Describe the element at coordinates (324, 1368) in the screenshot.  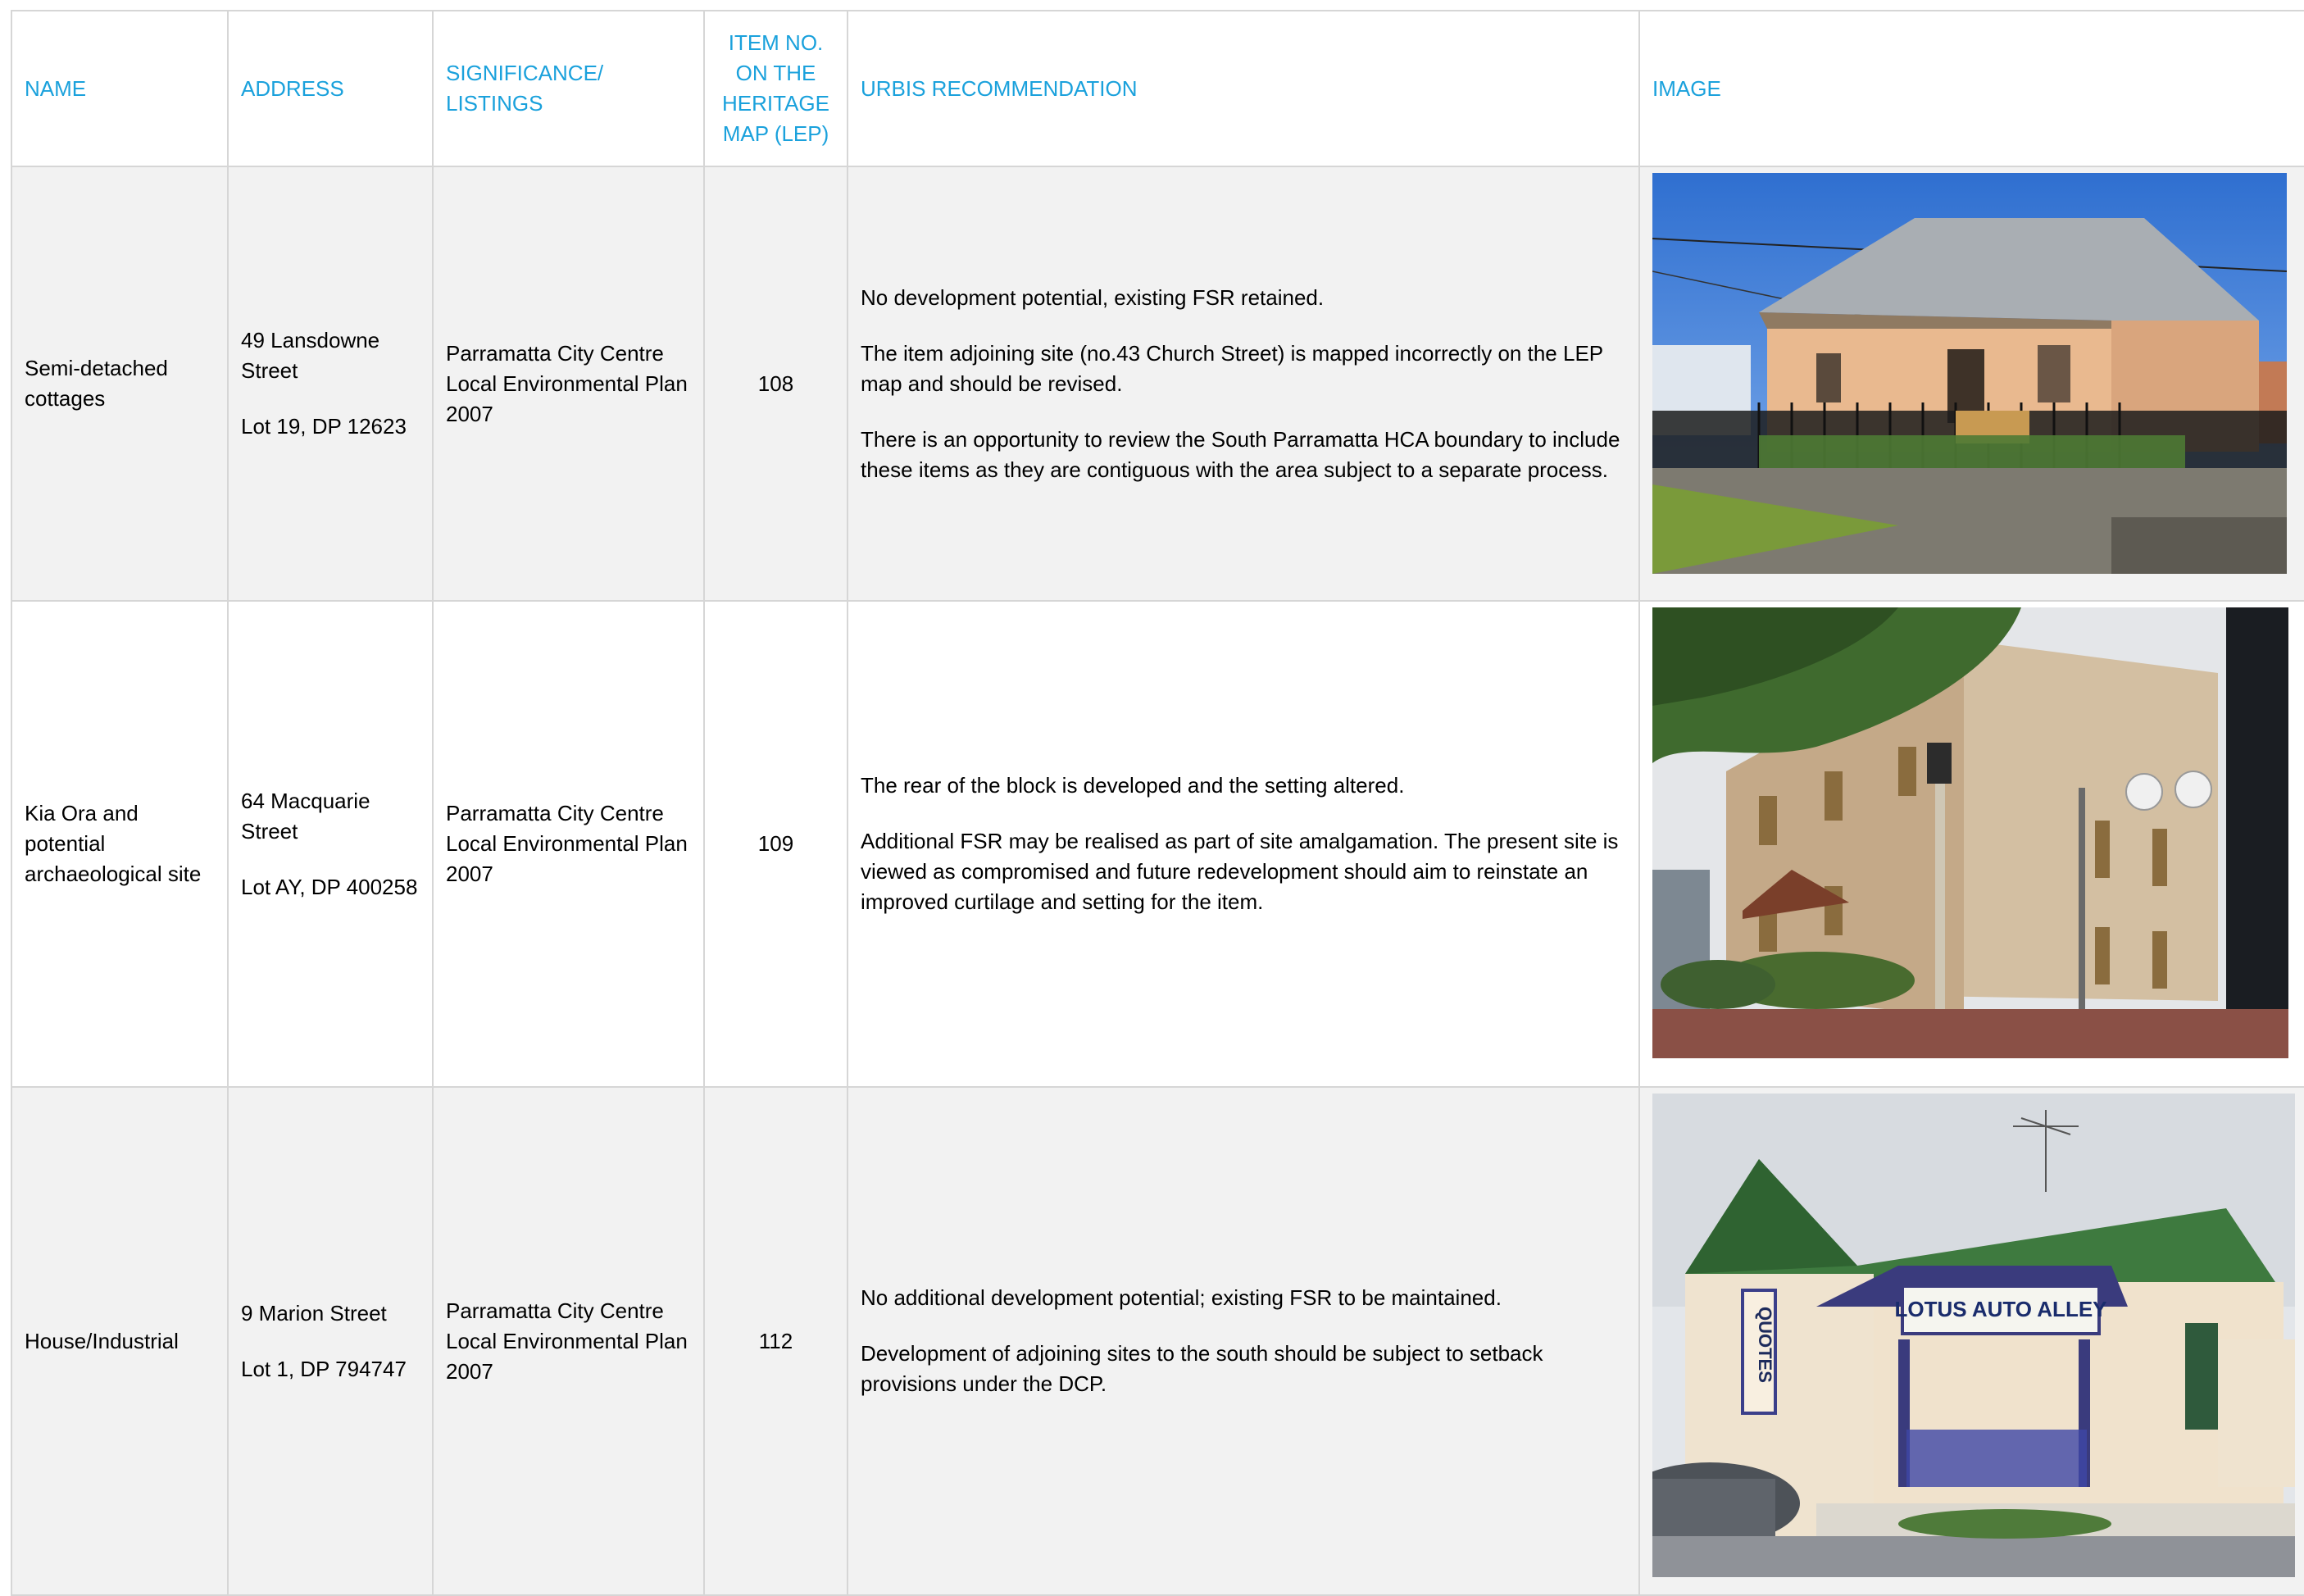
I see `address-lot: Lot 1, DP 794747` at that location.